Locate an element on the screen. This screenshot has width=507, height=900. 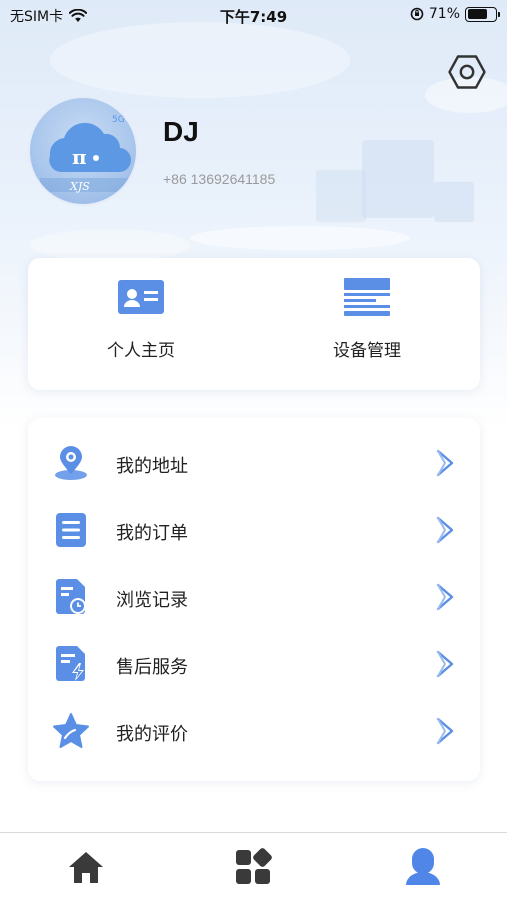
menu-item-after-sales: 售后服务 is located at coordinates (254, 664).